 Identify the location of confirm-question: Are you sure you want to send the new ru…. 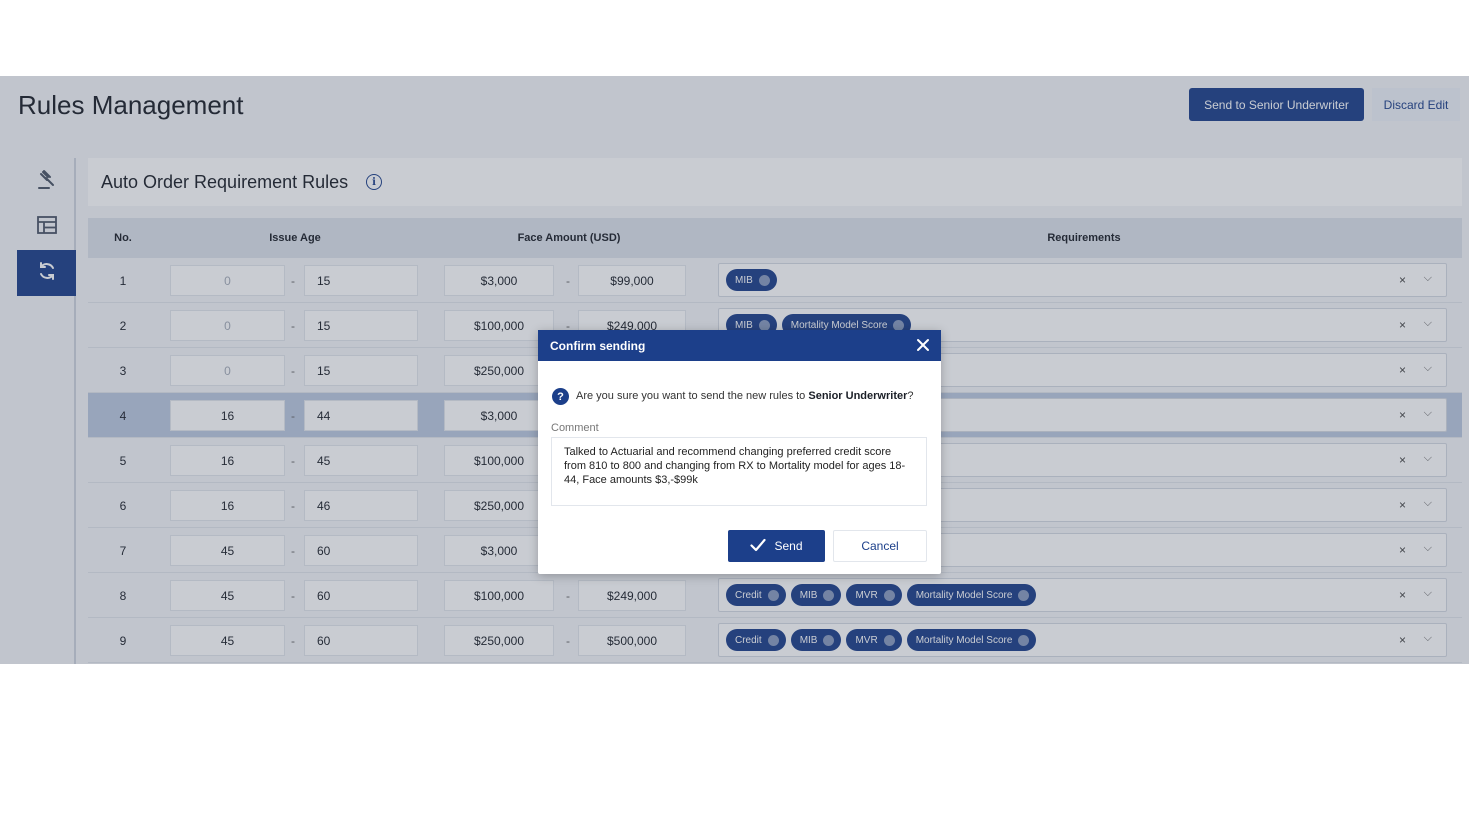
(745, 396).